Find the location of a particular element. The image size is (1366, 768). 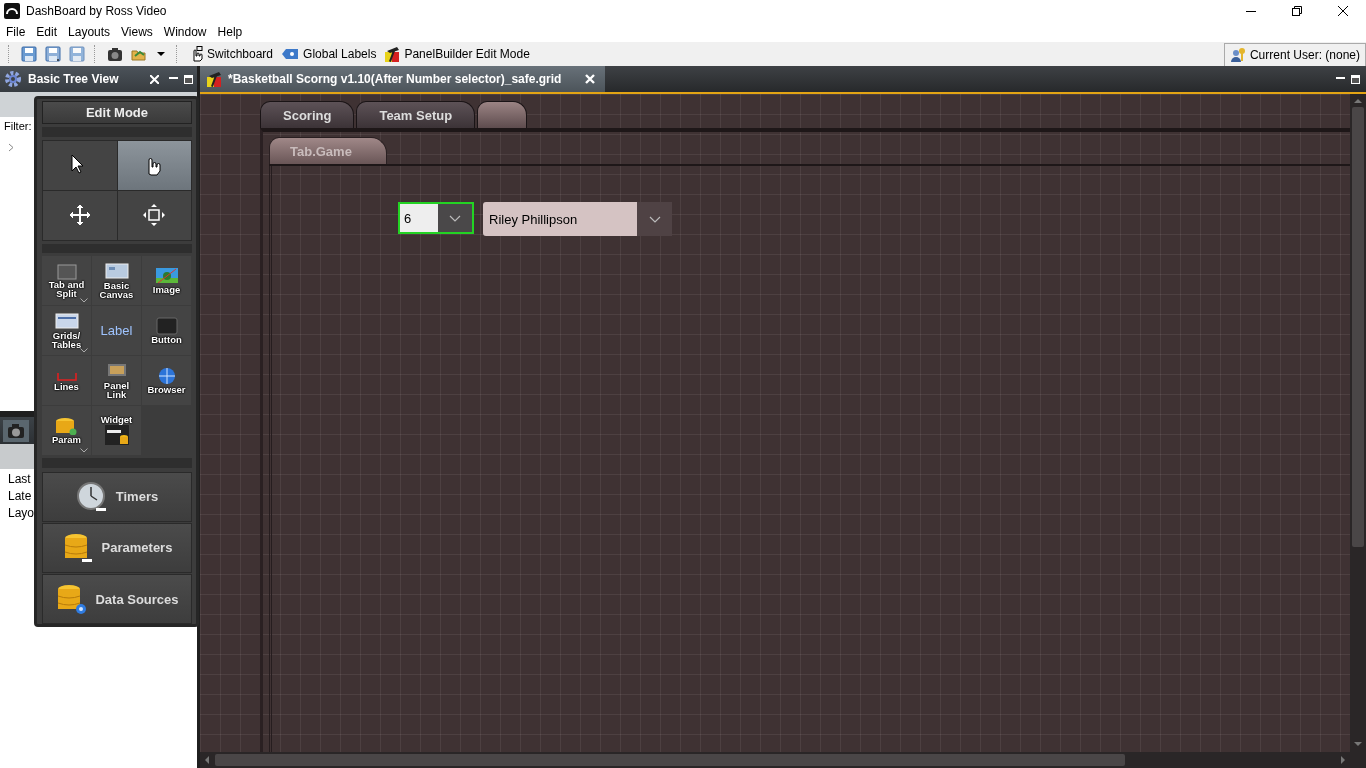

save-icon is located at coordinates (29, 54).